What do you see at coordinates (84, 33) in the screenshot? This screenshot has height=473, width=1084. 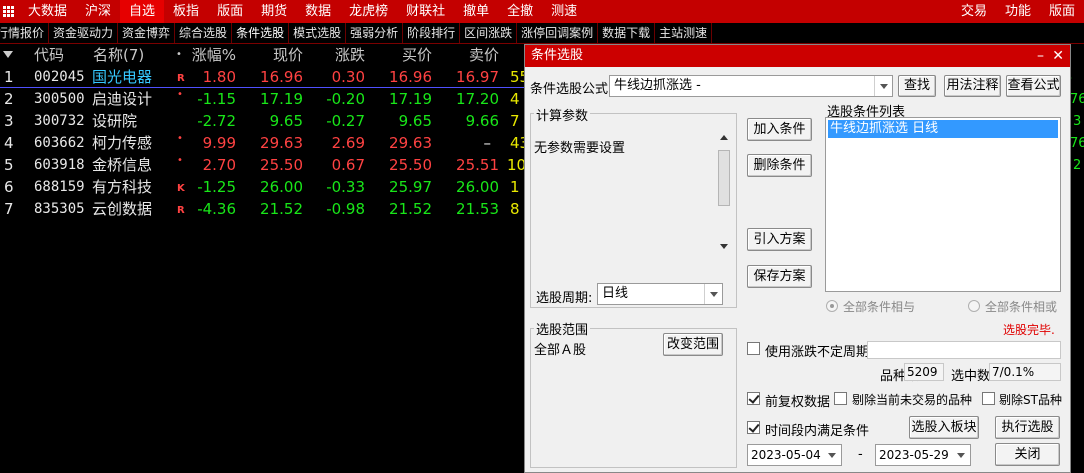 I see `tab-capital-drive: 资金驱动力` at bounding box center [84, 33].